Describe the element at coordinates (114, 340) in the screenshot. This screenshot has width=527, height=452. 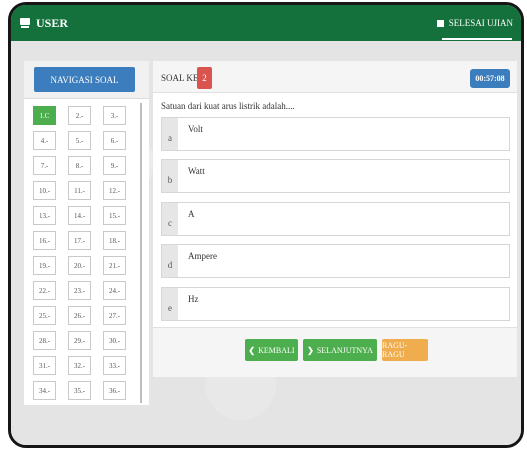
I see `question-nav-button: 30.-` at that location.